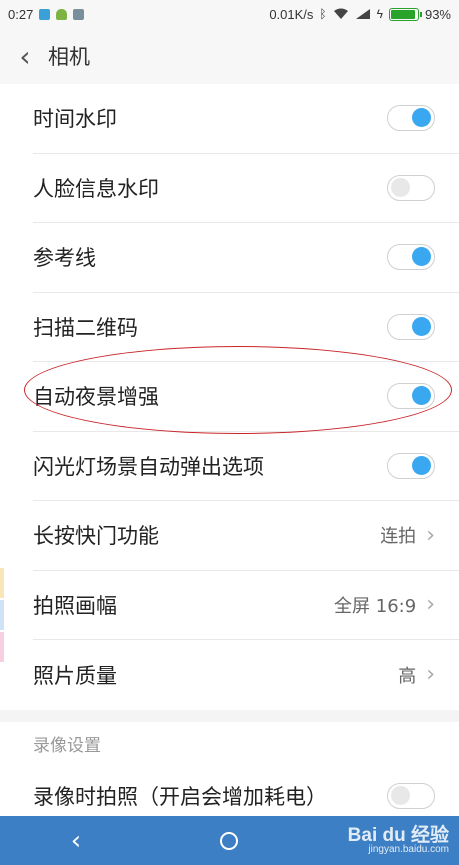 Image resolution: width=459 pixels, height=865 pixels. Describe the element at coordinates (96, 536) in the screenshot. I see `setting-label: 长按快门功能` at that location.